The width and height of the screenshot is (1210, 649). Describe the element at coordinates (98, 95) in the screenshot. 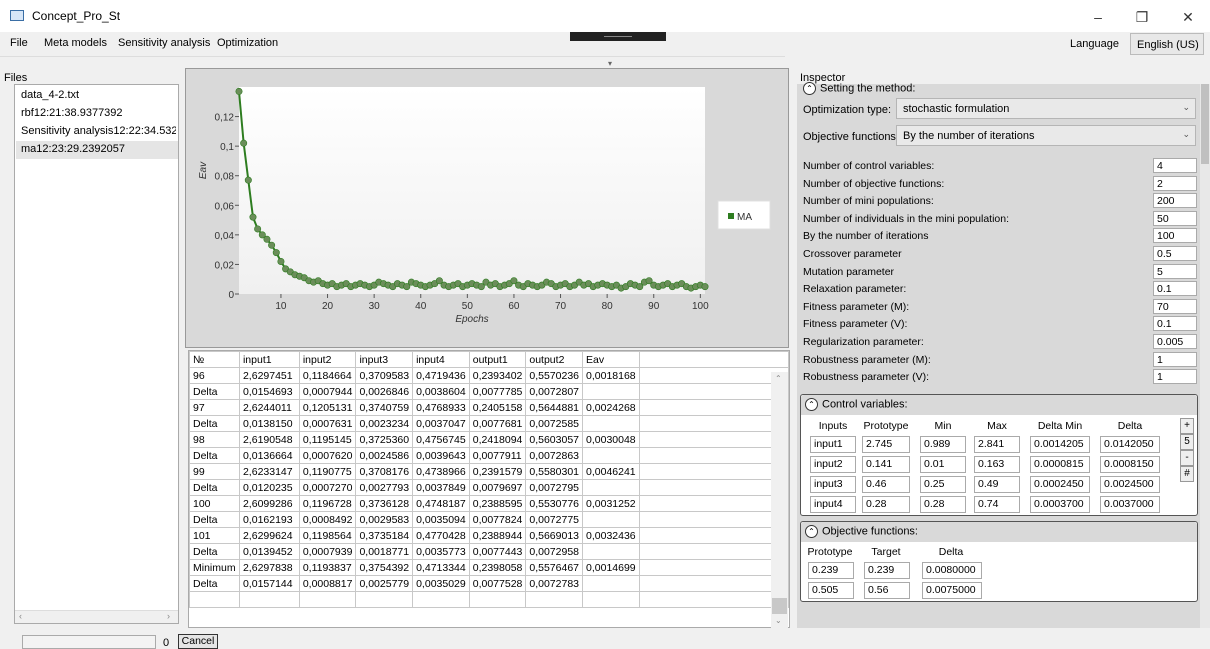

I see `file-item: data_4-2.txt` at that location.